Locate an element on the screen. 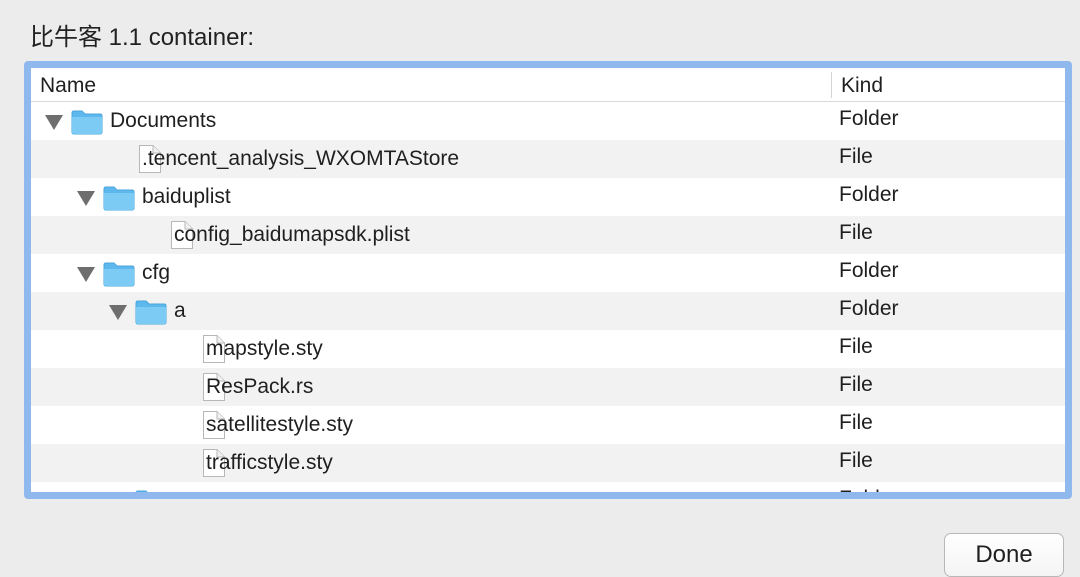 This screenshot has height=577, width=1080. column-header: Name Kind is located at coordinates (548, 85).